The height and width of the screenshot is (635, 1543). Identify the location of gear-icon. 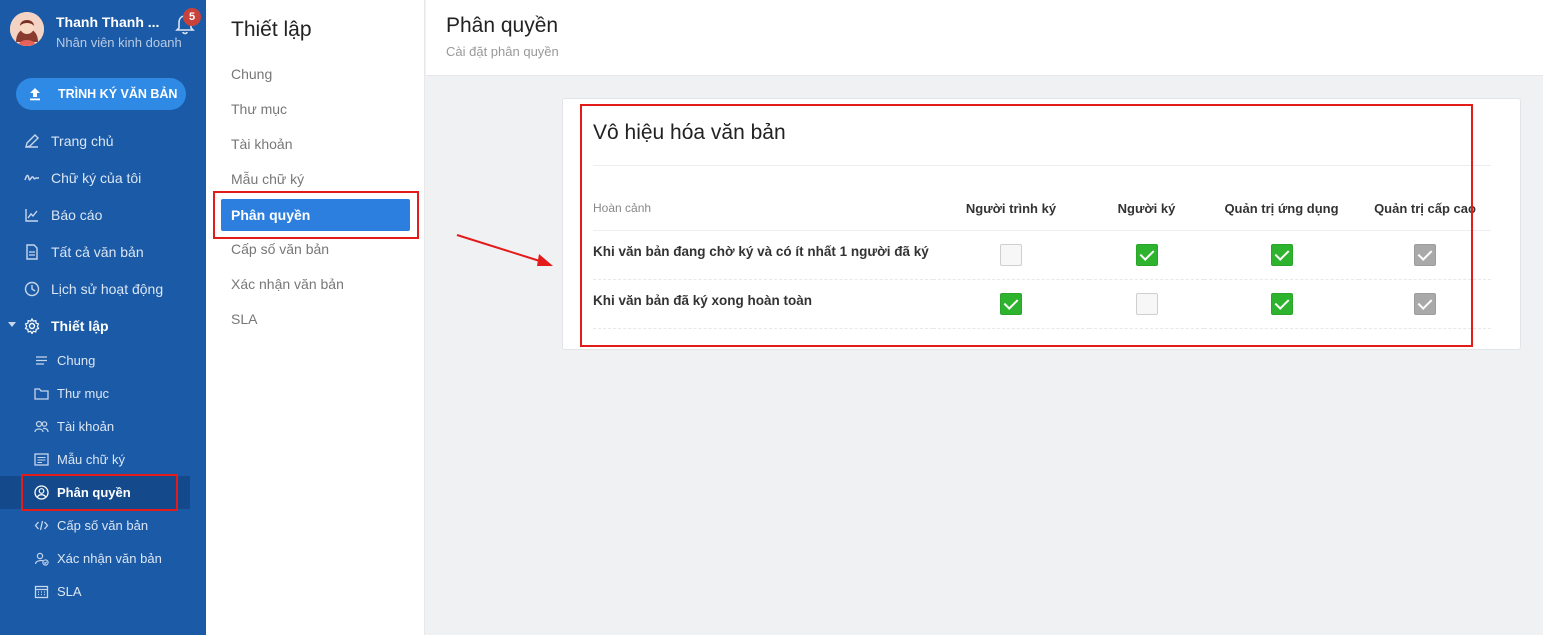
(32, 325).